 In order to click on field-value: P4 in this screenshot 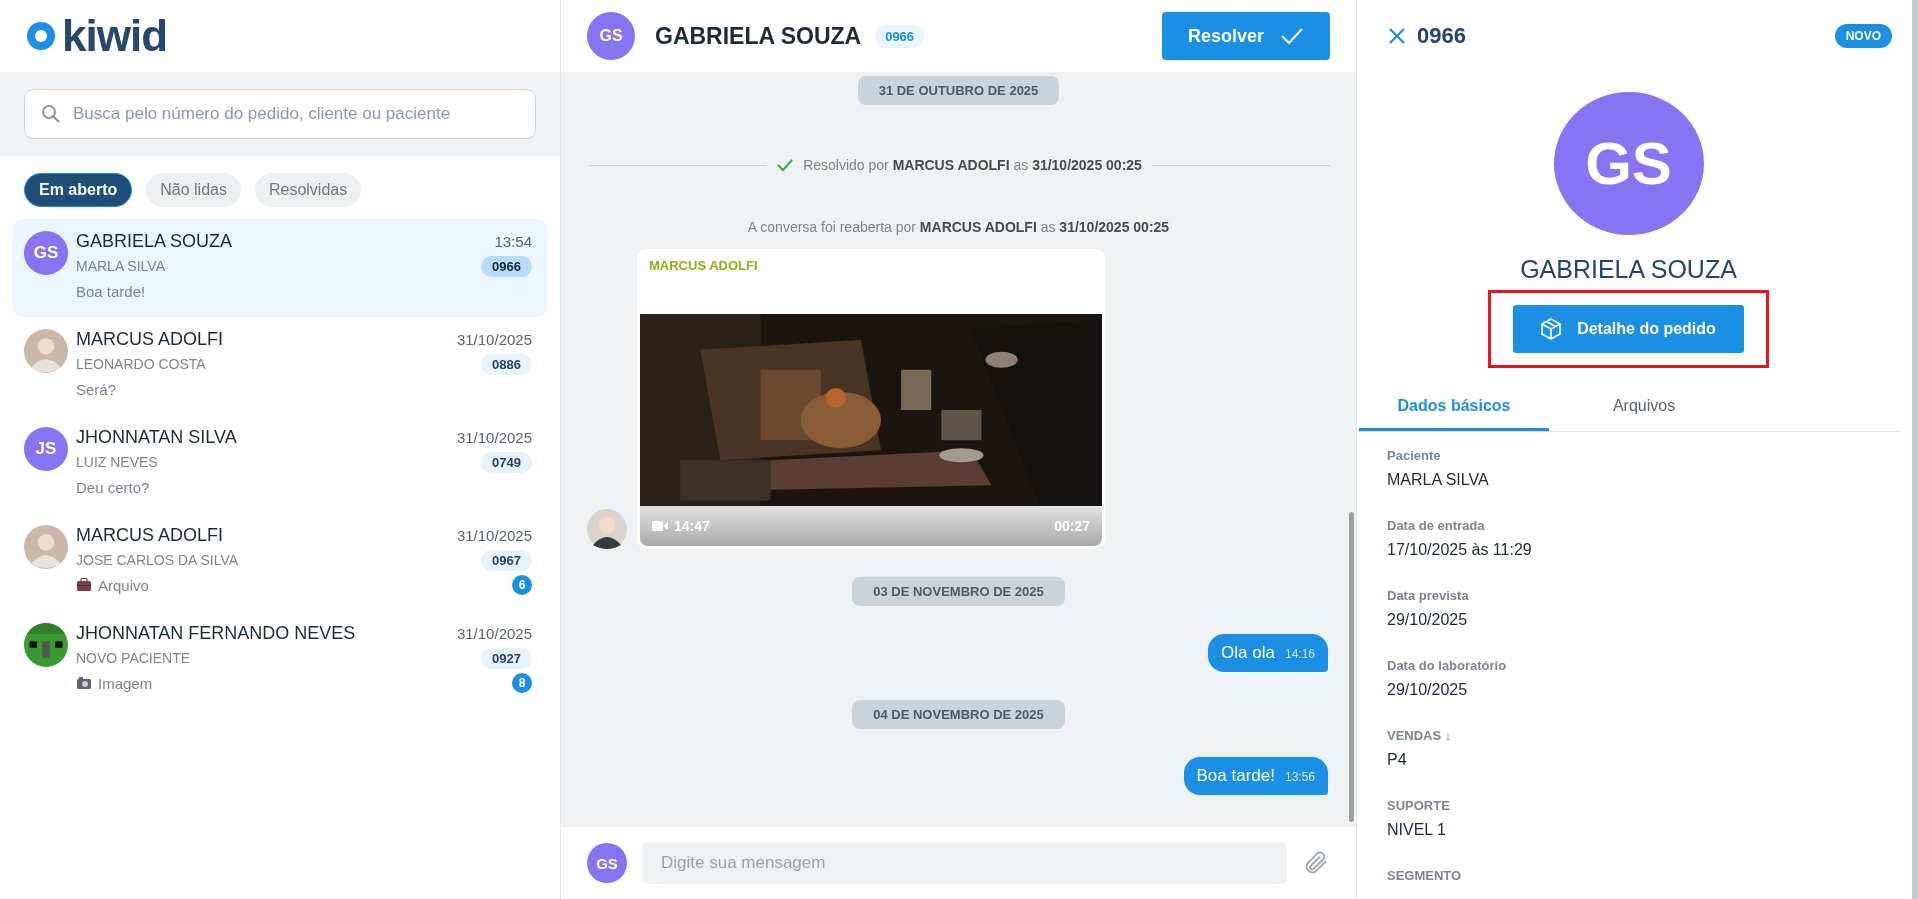, I will do `click(1397, 760)`.